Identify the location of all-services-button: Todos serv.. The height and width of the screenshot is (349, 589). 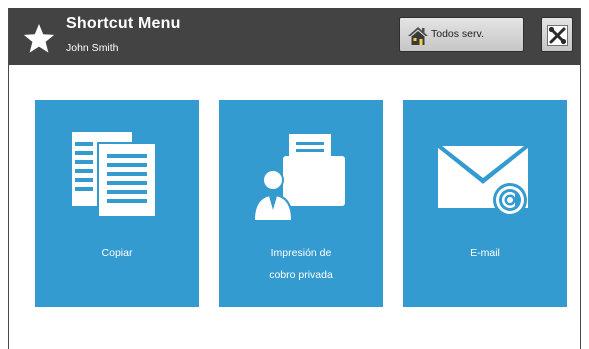
(461, 34).